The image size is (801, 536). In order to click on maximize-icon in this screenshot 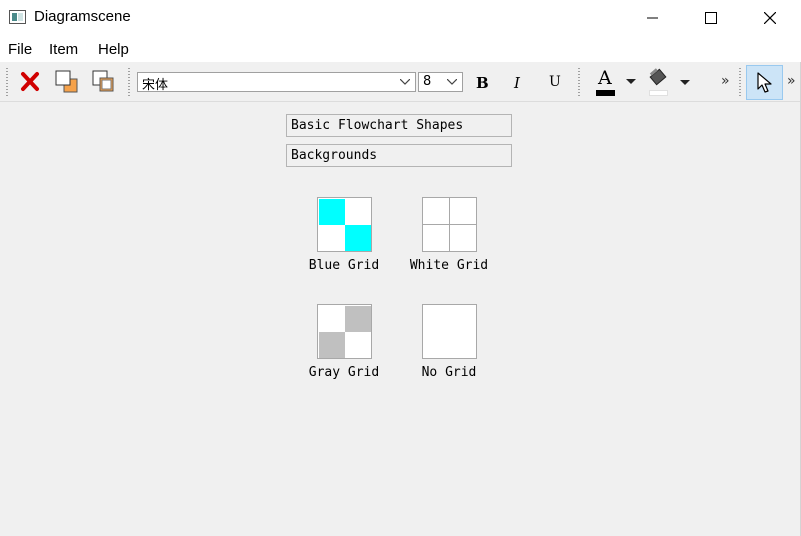, I will do `click(711, 18)`.